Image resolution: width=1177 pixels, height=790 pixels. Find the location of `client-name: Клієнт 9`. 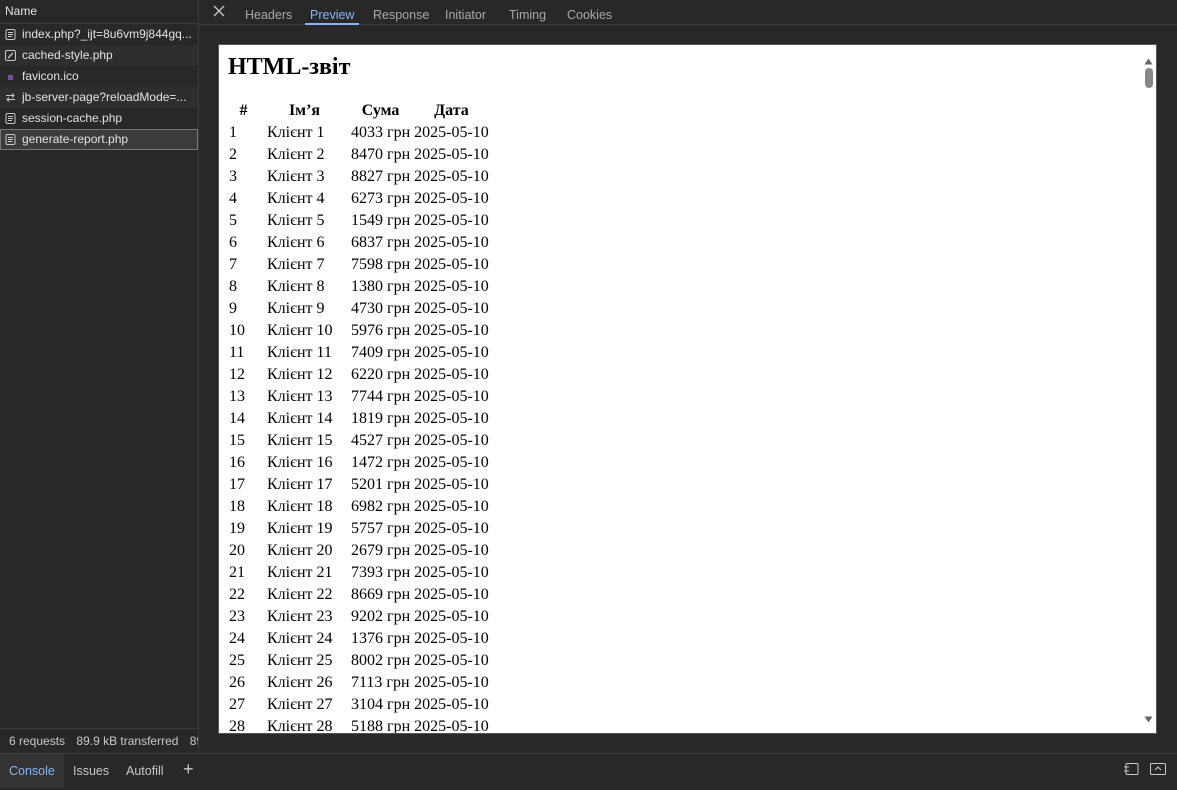

client-name: Клієнт 9 is located at coordinates (296, 308).